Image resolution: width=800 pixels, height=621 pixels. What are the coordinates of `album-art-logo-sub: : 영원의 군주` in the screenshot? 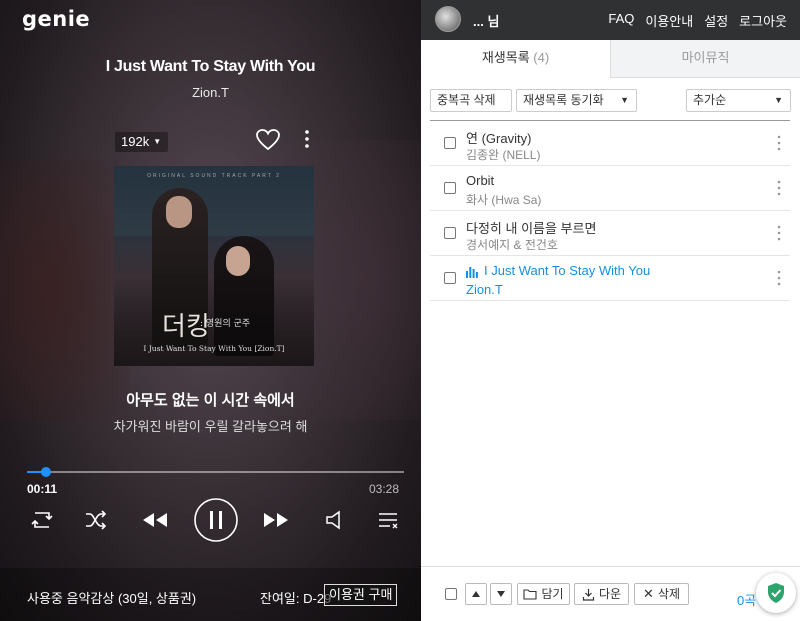 It's located at (225, 324).